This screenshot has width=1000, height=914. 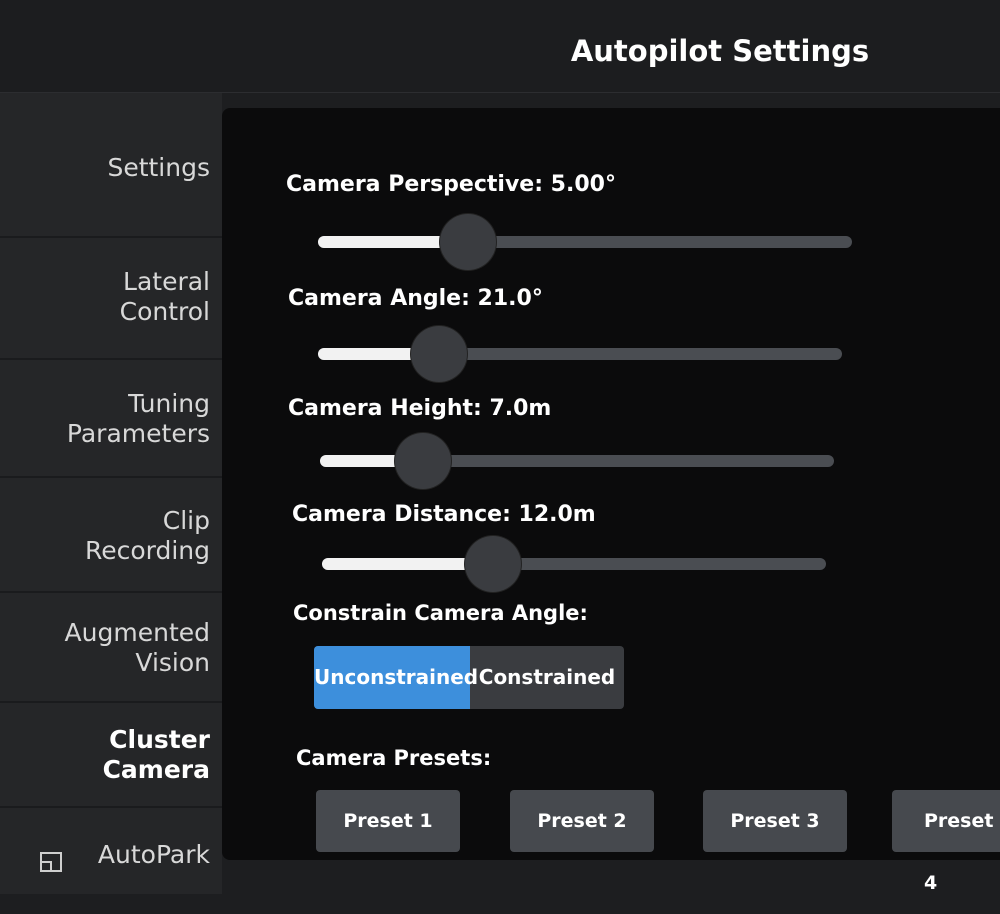 I want to click on constrain-camera-angle-label: Constrain Camera Angle:, so click(x=440, y=613).